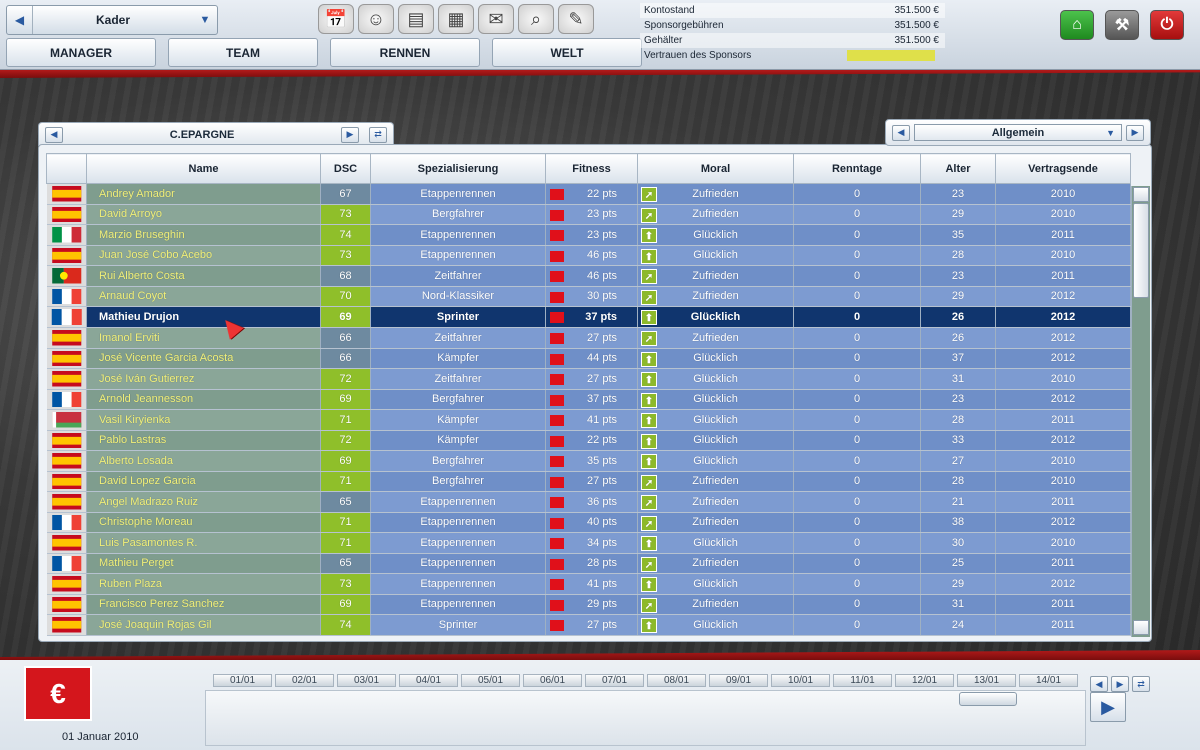 Image resolution: width=1200 pixels, height=750 pixels. What do you see at coordinates (350, 134) in the screenshot?
I see `next-team-button: ▶` at bounding box center [350, 134].